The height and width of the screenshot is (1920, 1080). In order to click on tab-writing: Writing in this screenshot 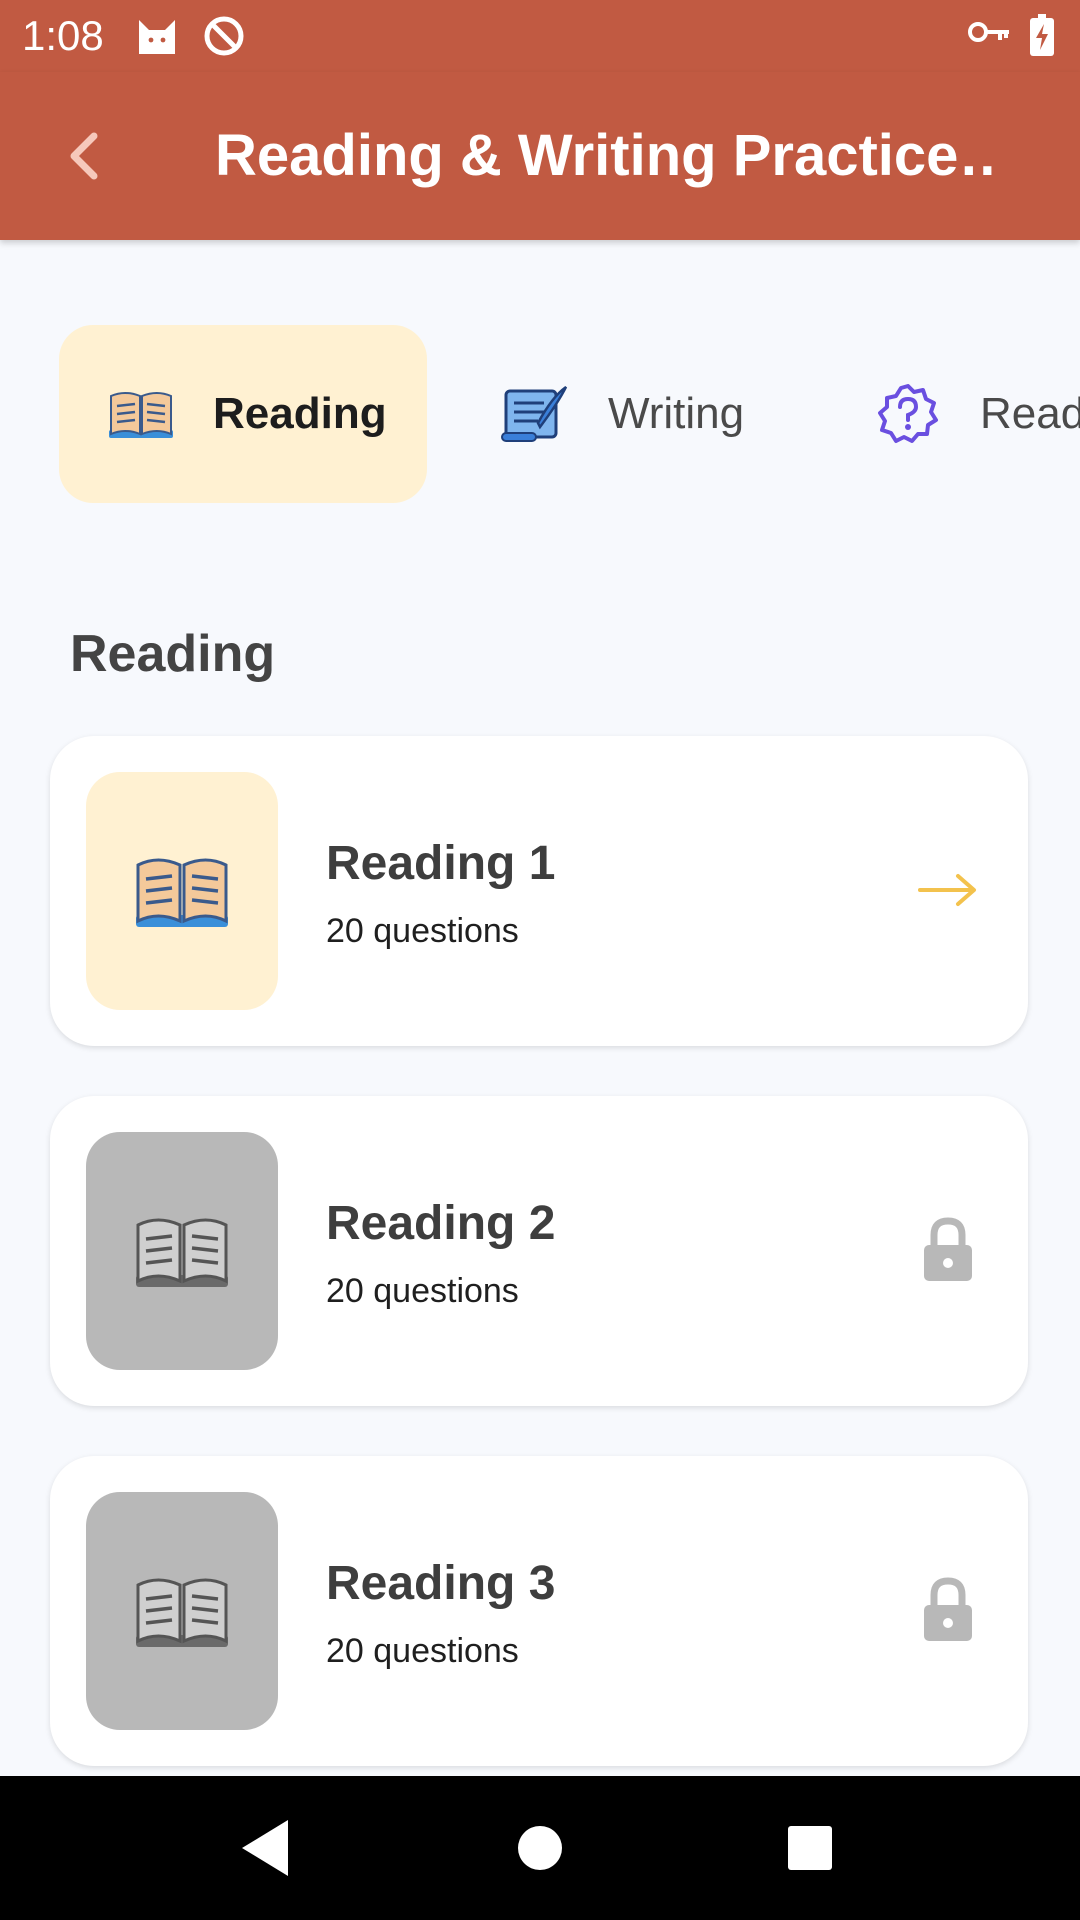, I will do `click(650, 414)`.